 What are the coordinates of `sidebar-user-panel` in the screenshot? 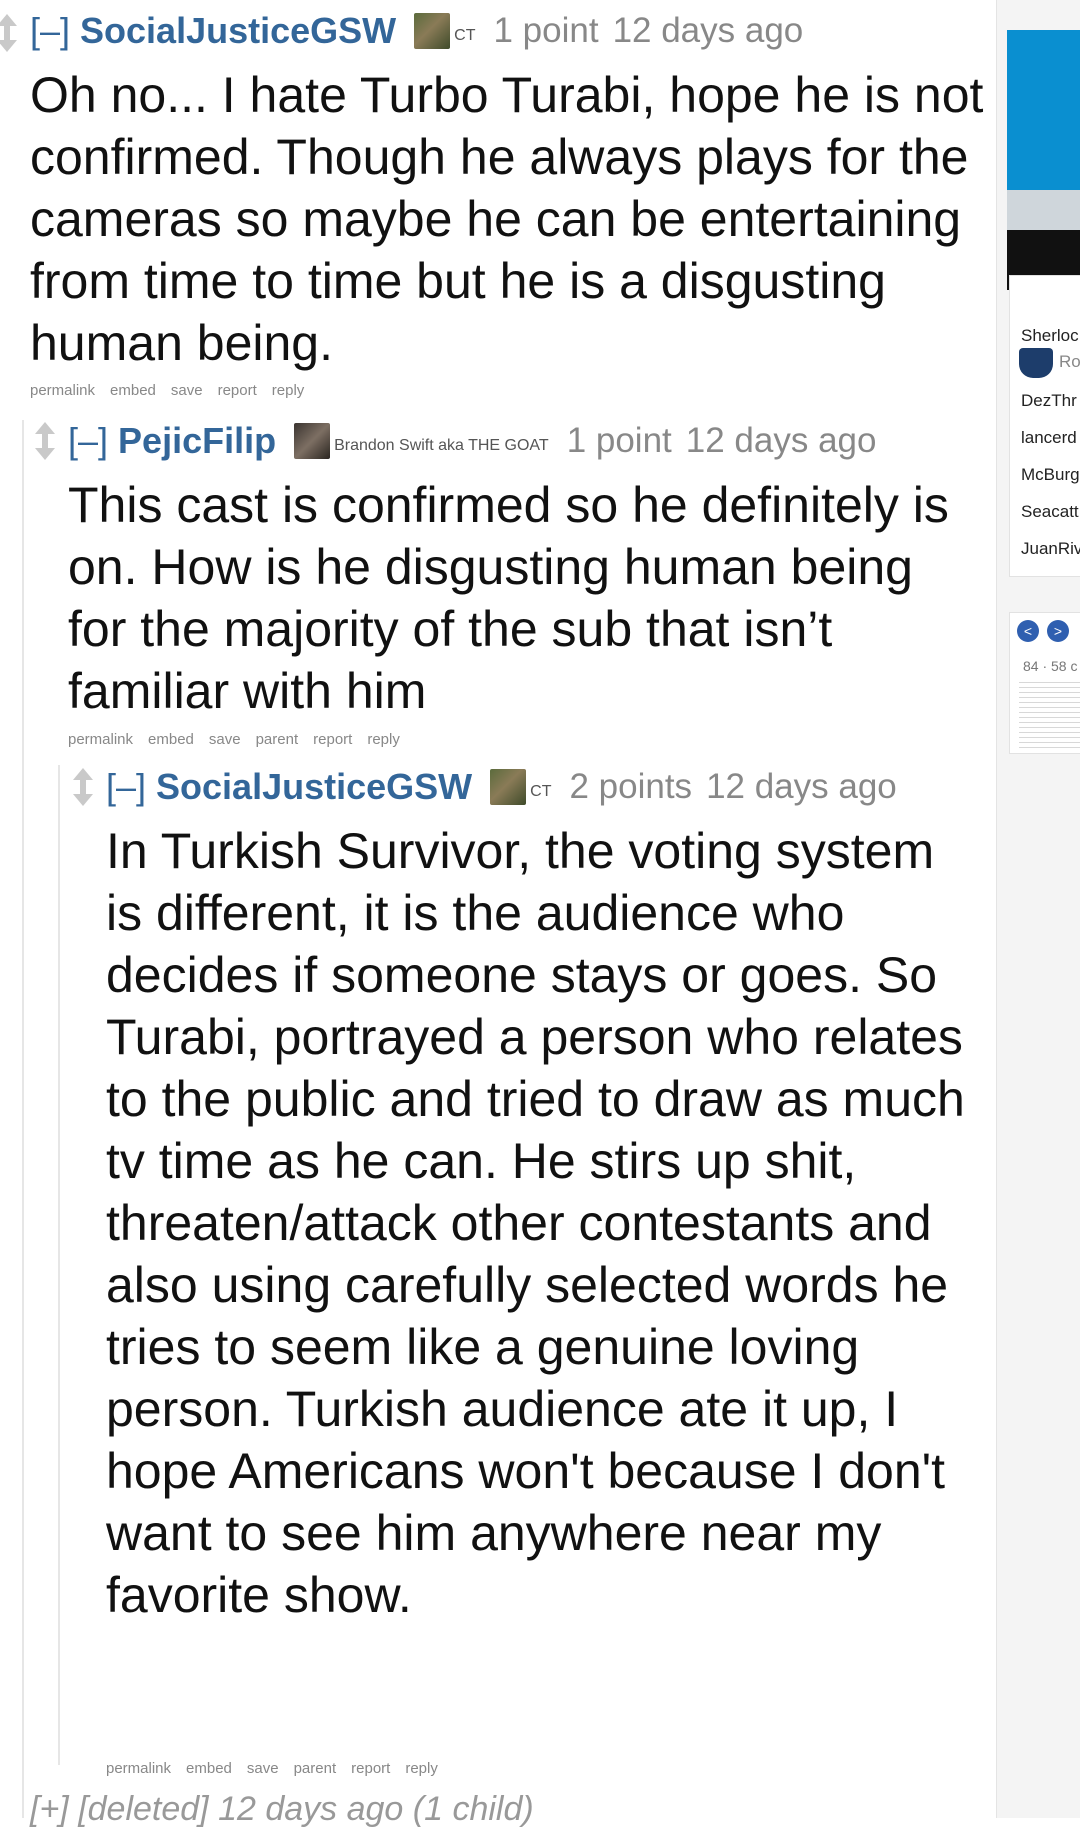 It's located at (1044, 426).